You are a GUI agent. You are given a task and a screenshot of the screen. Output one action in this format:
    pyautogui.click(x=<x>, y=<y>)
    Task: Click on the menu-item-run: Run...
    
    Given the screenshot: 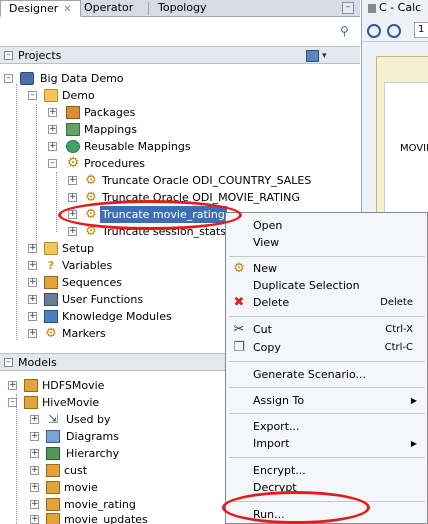 What is the action you would take?
    pyautogui.click(x=326, y=515)
    